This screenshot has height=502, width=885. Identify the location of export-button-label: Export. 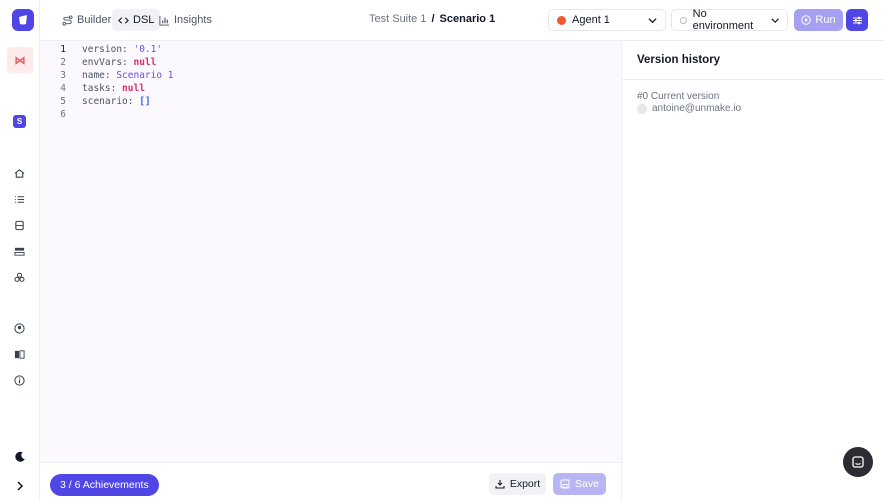
(525, 484).